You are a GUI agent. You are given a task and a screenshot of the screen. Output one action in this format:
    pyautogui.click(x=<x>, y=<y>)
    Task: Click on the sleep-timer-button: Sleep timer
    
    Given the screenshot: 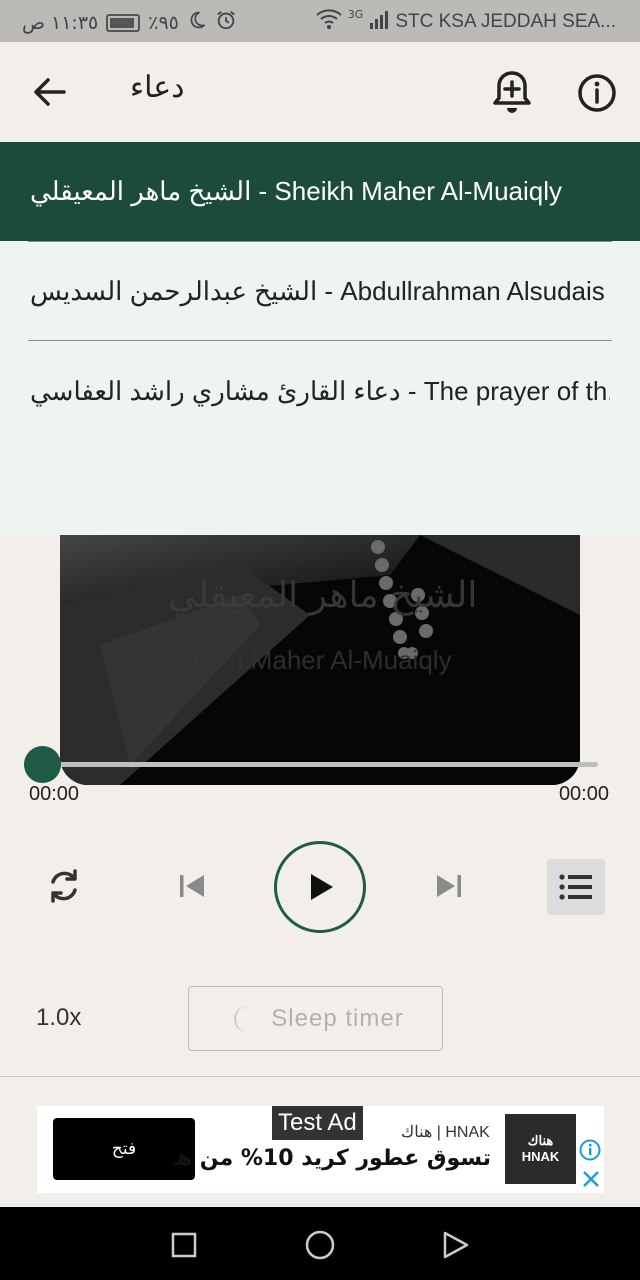 What is the action you would take?
    pyautogui.click(x=315, y=1018)
    